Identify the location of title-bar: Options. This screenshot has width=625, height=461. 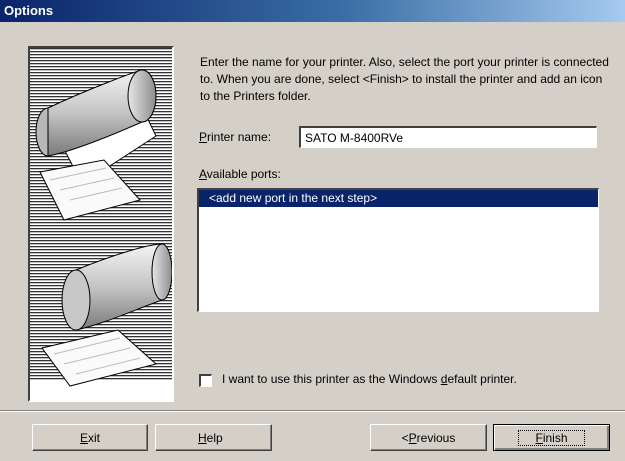
(312, 11).